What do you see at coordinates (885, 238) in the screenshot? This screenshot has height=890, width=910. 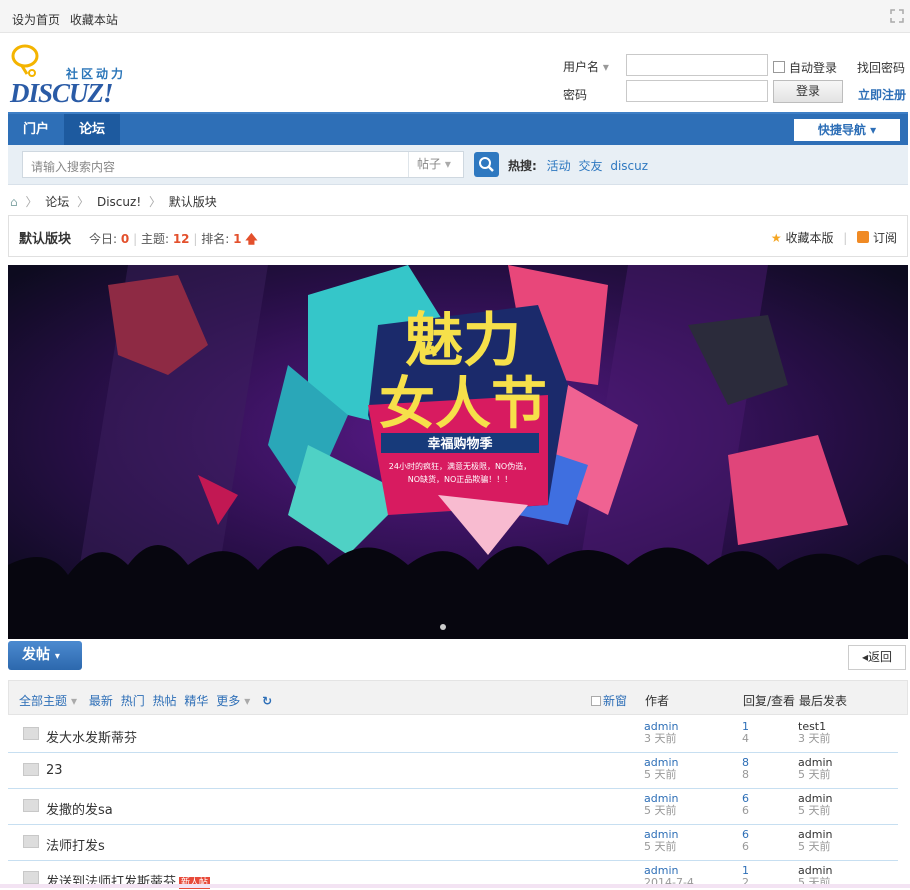 I see `subscribe-link: 订阅` at bounding box center [885, 238].